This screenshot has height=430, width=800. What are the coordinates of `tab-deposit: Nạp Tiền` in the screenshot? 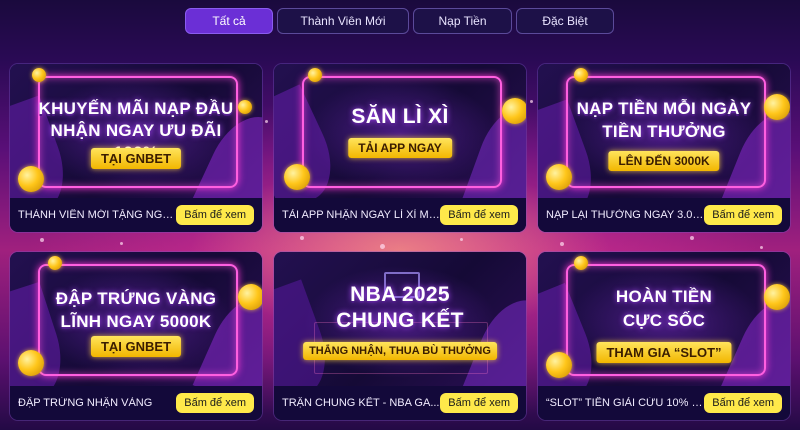 It's located at (462, 21).